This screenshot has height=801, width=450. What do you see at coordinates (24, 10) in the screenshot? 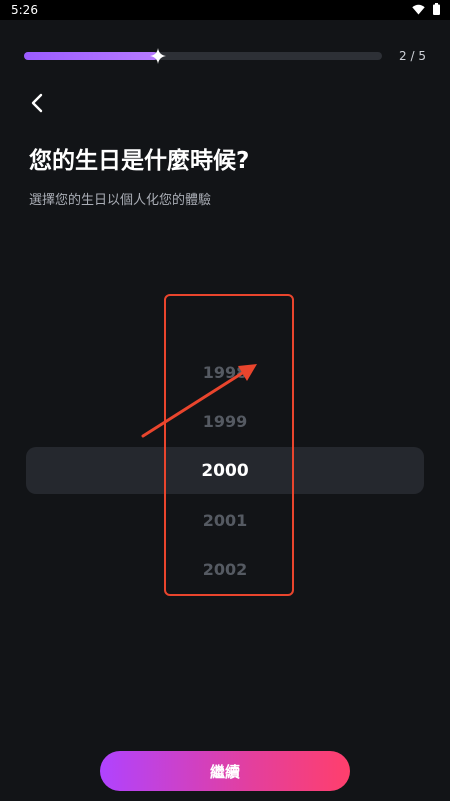
I see `status-time: 5:26` at bounding box center [24, 10].